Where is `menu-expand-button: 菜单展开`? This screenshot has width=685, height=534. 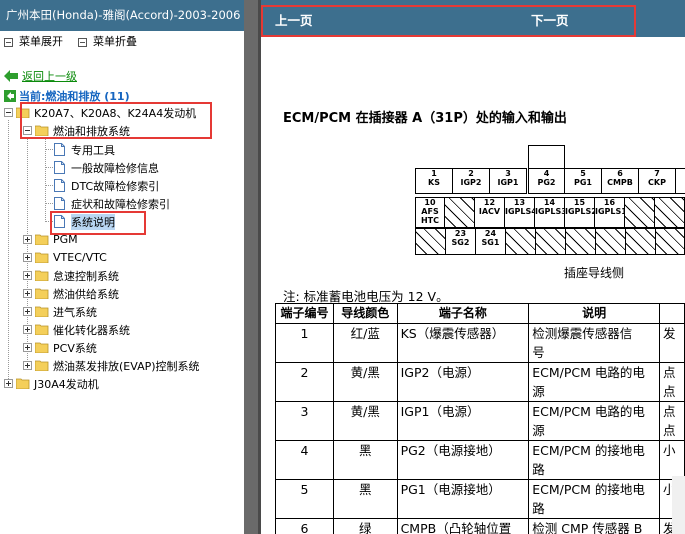 menu-expand-button: 菜单展开 is located at coordinates (33, 42).